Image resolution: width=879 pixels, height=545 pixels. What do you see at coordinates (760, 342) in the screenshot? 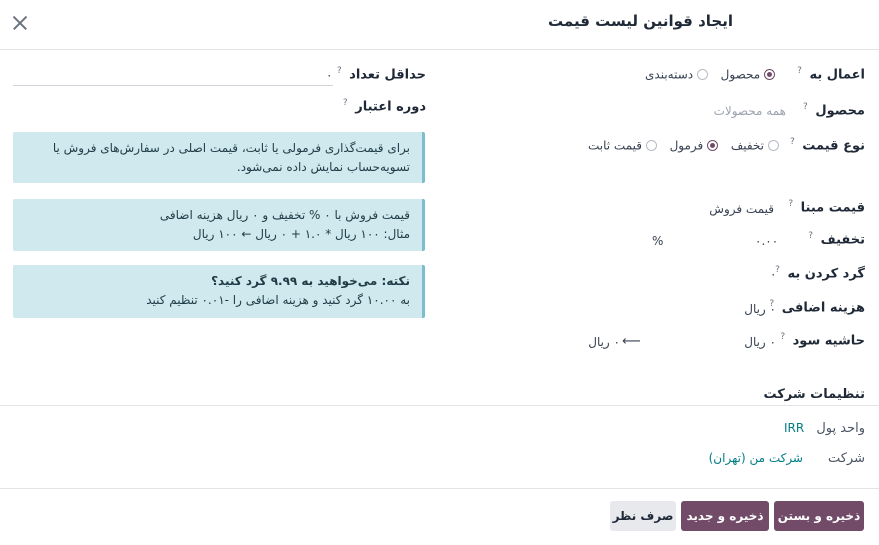
I see `margin-min-input: ۰ ریال` at bounding box center [760, 342].